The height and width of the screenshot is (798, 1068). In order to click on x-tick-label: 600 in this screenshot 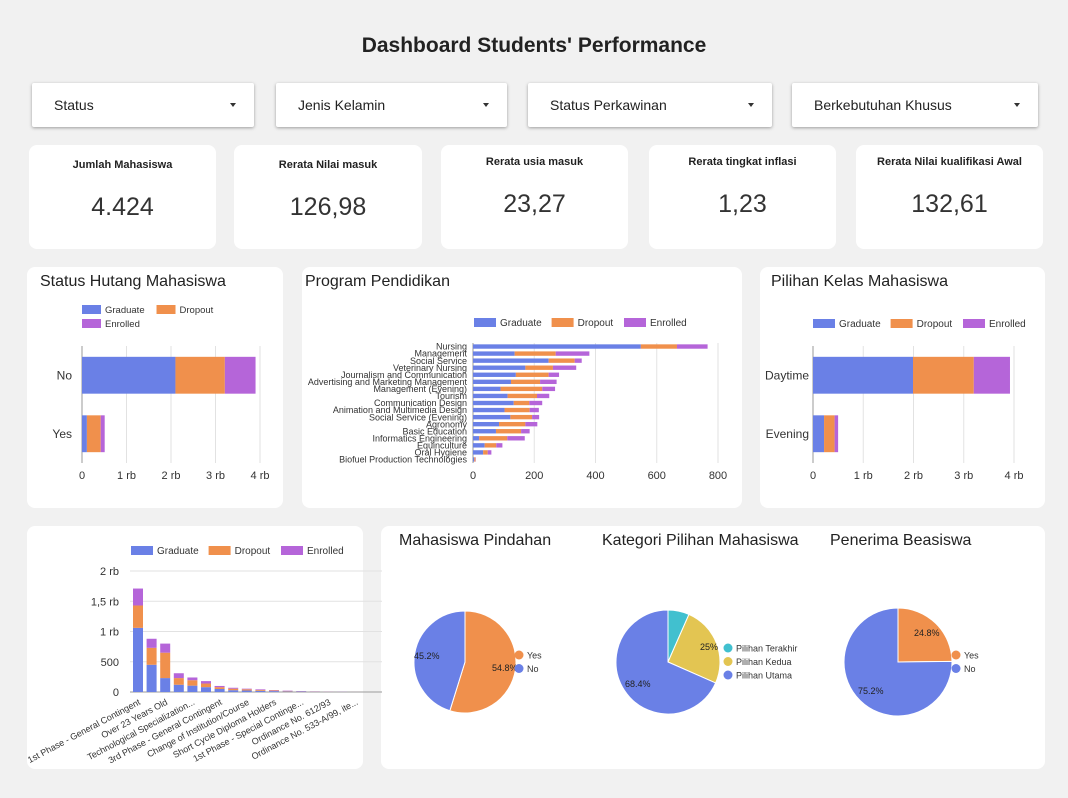, I will do `click(657, 476)`.